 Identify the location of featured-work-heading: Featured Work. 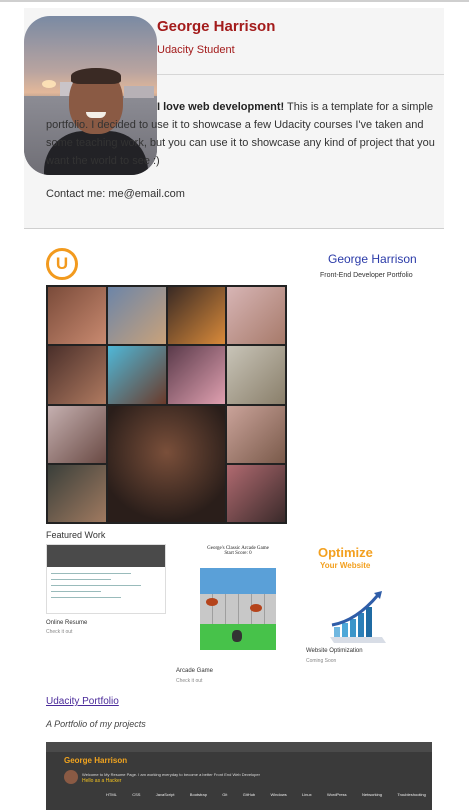
(76, 535).